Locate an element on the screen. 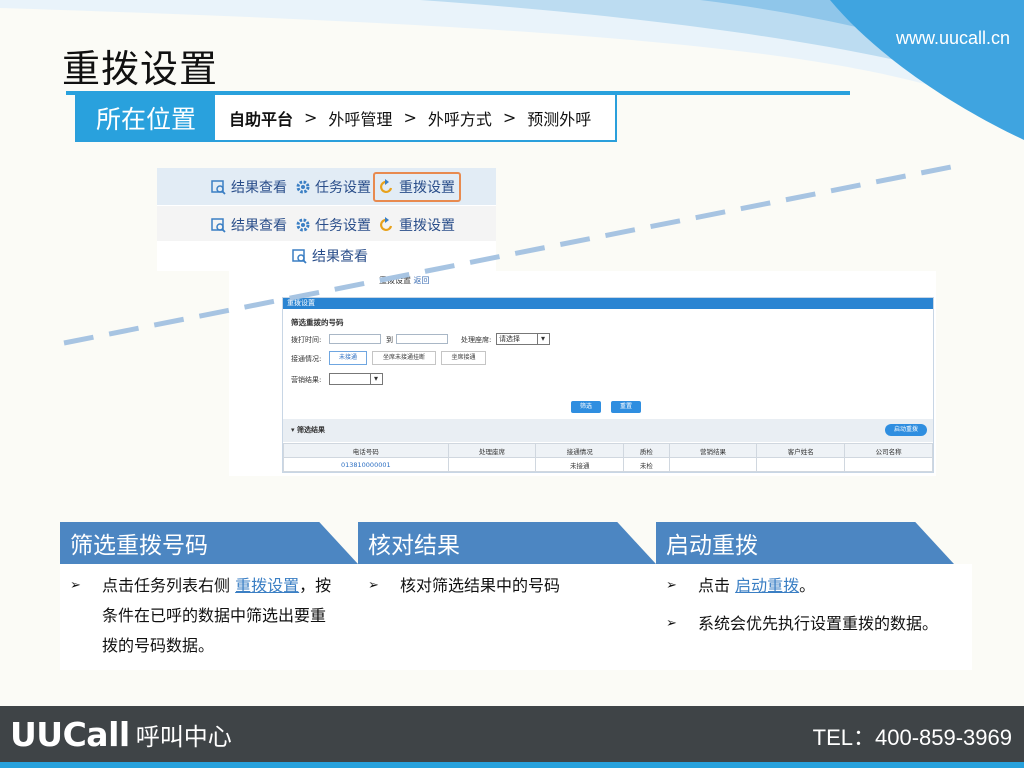 Image resolution: width=1024 pixels, height=768 pixels. app-top-links: 重拨设置 返回 is located at coordinates (404, 280).